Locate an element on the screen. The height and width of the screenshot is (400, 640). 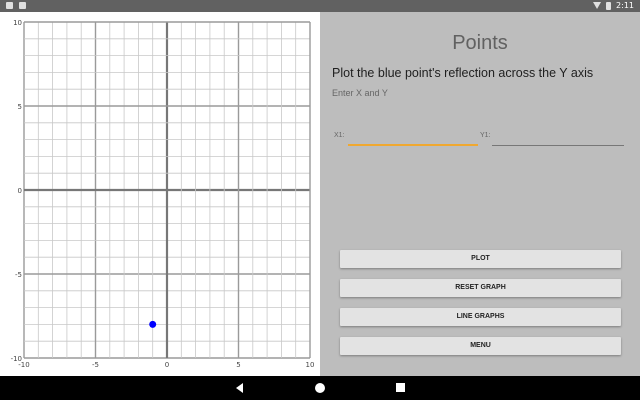
status-bar: 2:11 is located at coordinates (320, 6).